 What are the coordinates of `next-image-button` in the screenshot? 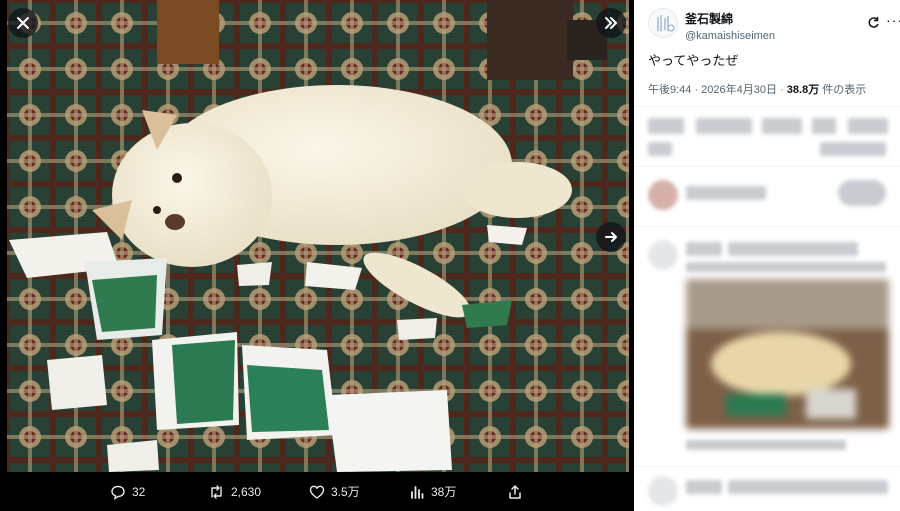 It's located at (611, 237).